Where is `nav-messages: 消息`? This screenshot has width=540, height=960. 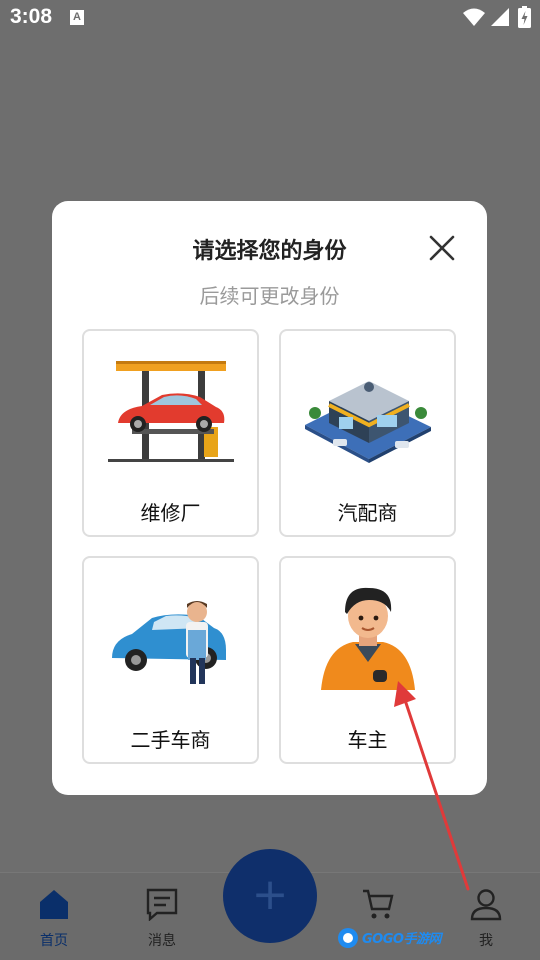
nav-messages: 消息 is located at coordinates (162, 916).